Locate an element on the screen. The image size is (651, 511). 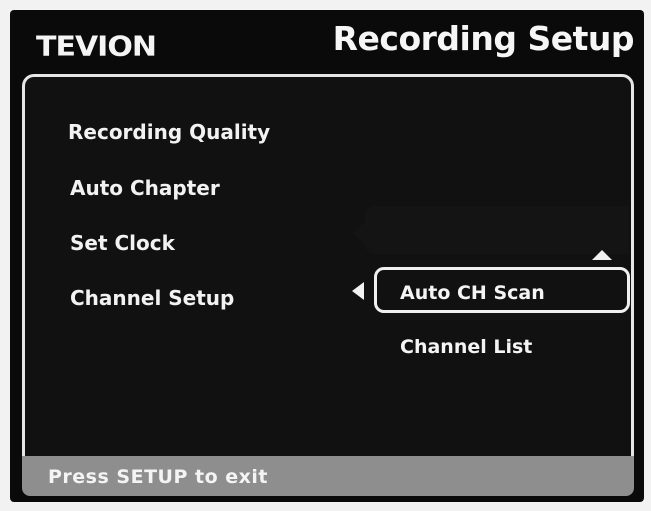
menu-item-channel-setup: Channel Setup is located at coordinates (152, 298).